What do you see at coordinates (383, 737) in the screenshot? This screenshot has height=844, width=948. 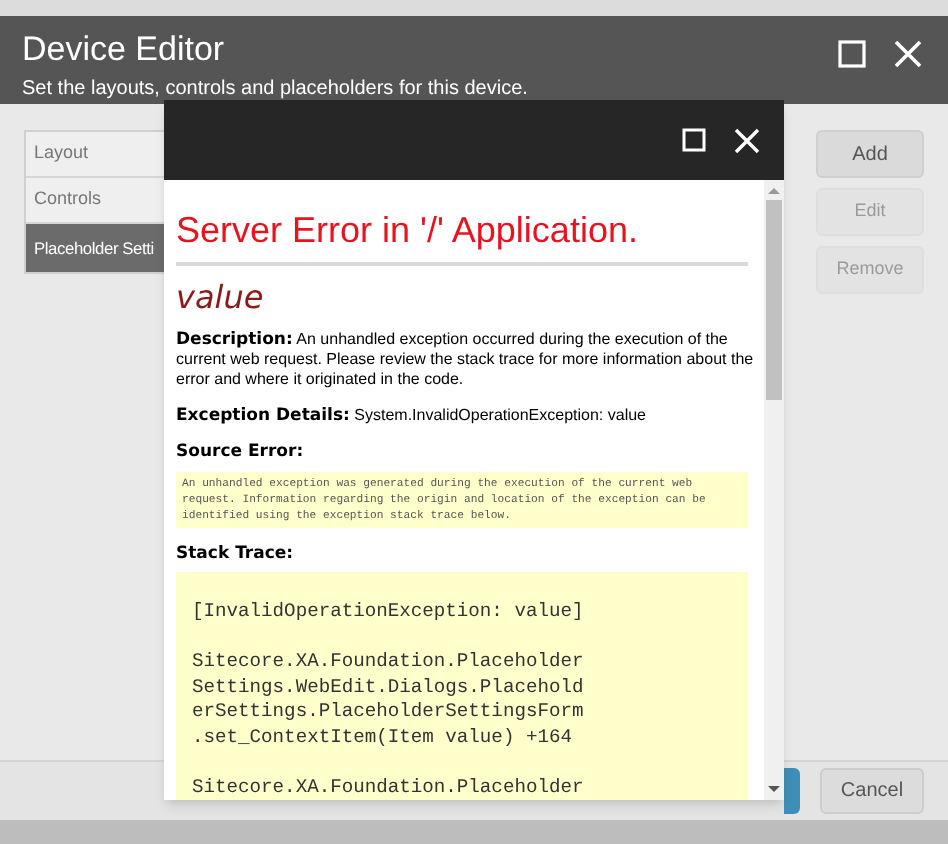 I see `stack-trace-line: .set_ContextItem(Item value) +164` at bounding box center [383, 737].